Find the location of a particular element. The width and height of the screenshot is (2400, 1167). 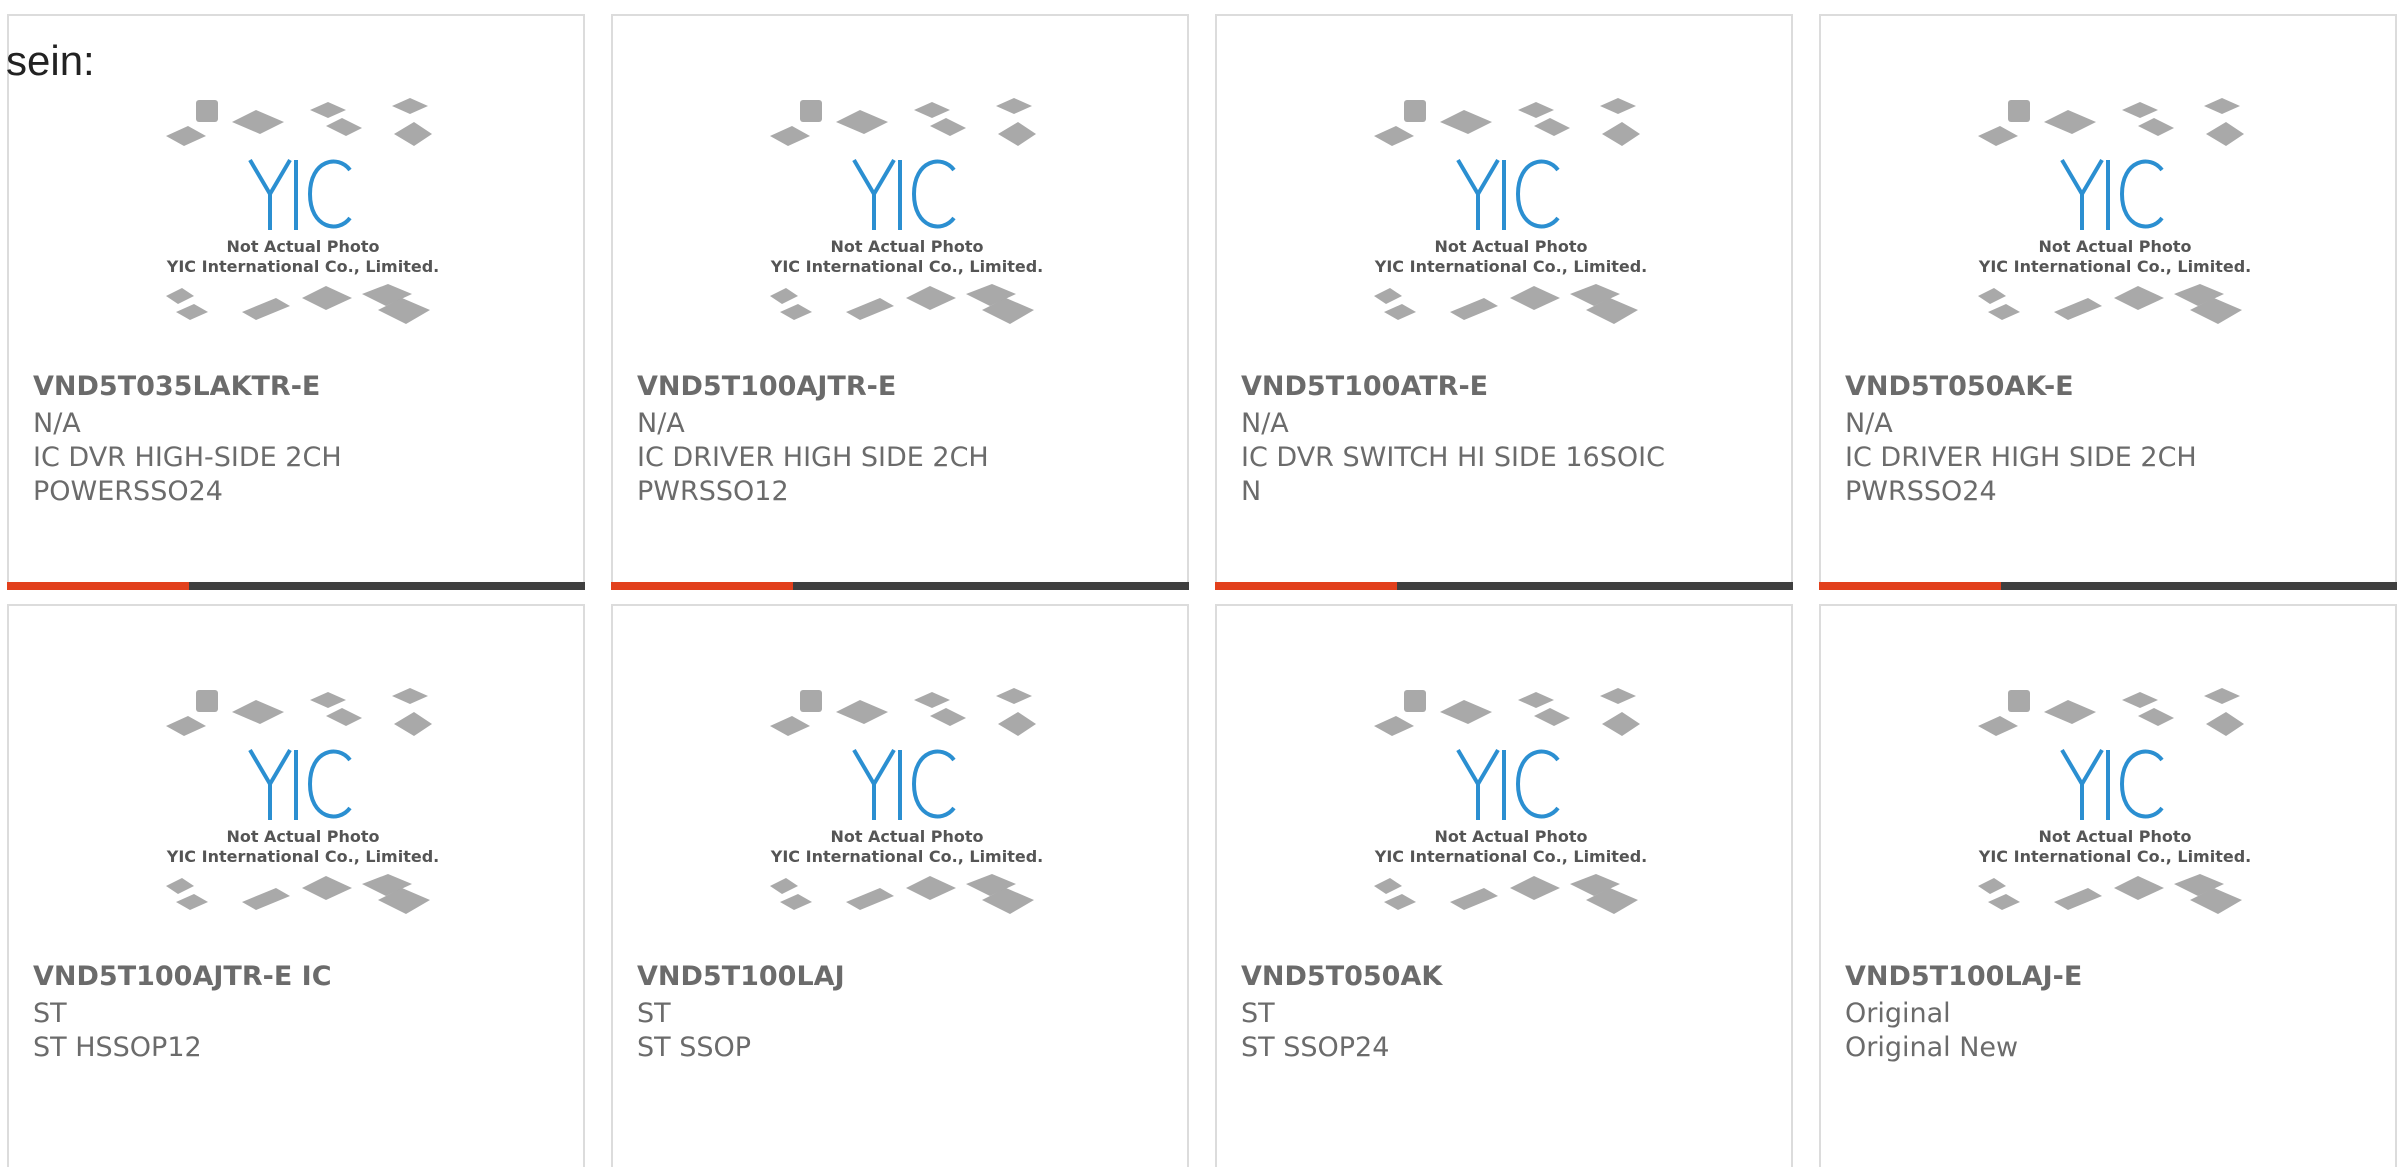

product-part-number: VND5T100AJTR-E is located at coordinates (766, 386).